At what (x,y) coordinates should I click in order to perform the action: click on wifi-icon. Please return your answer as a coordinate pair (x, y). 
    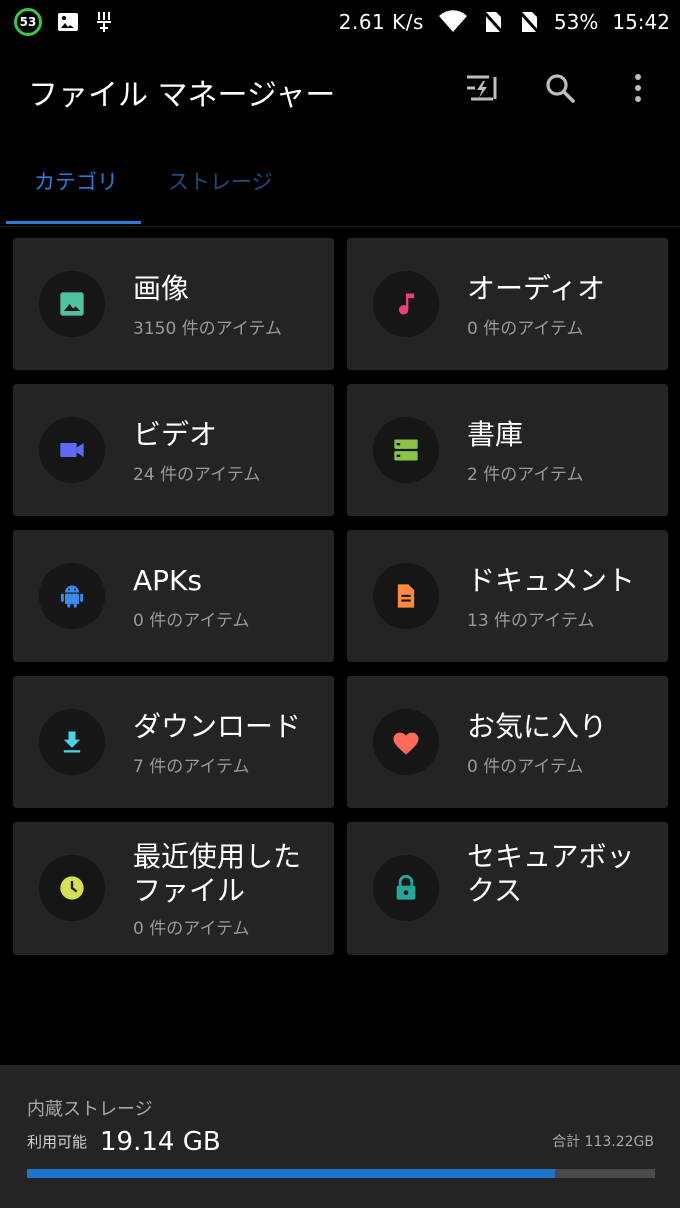
    Looking at the image, I should click on (453, 22).